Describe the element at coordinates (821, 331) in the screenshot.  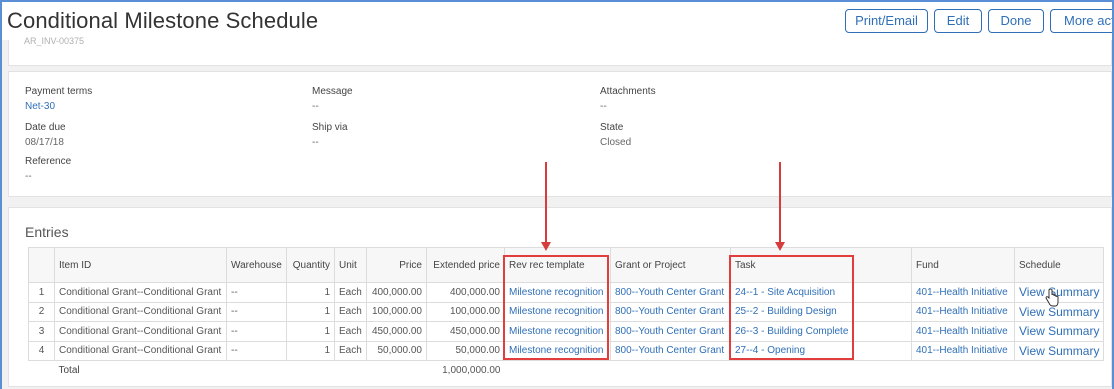
I see `task-link: 26--3 - Building Complete` at that location.